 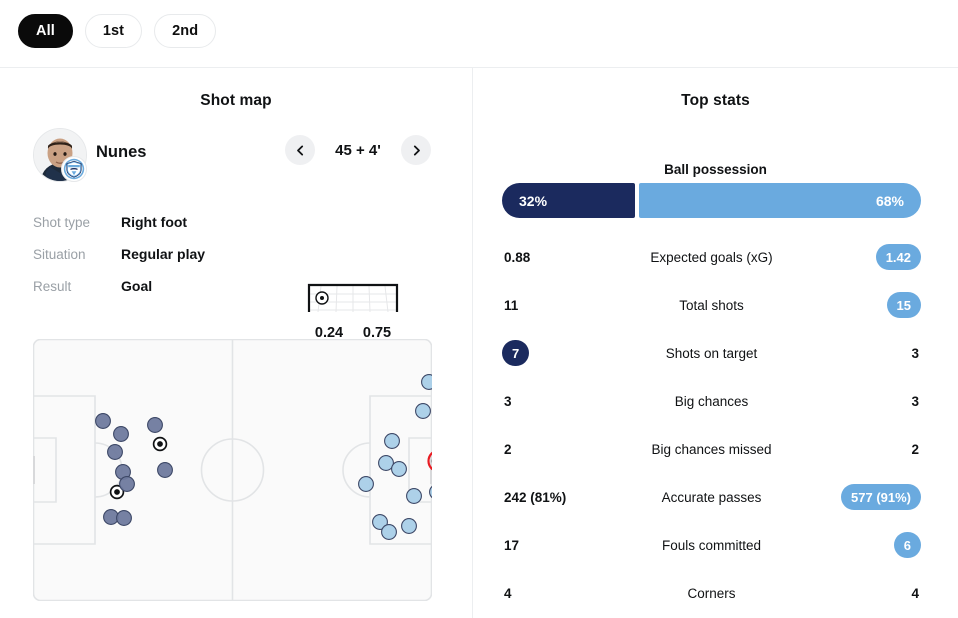 I want to click on stat-row: 7 Shots on target 3, so click(x=711, y=353).